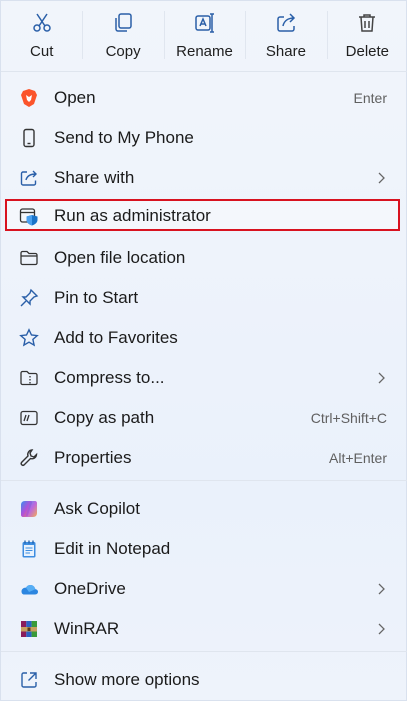  What do you see at coordinates (29, 457) in the screenshot?
I see `wrench-icon` at bounding box center [29, 457].